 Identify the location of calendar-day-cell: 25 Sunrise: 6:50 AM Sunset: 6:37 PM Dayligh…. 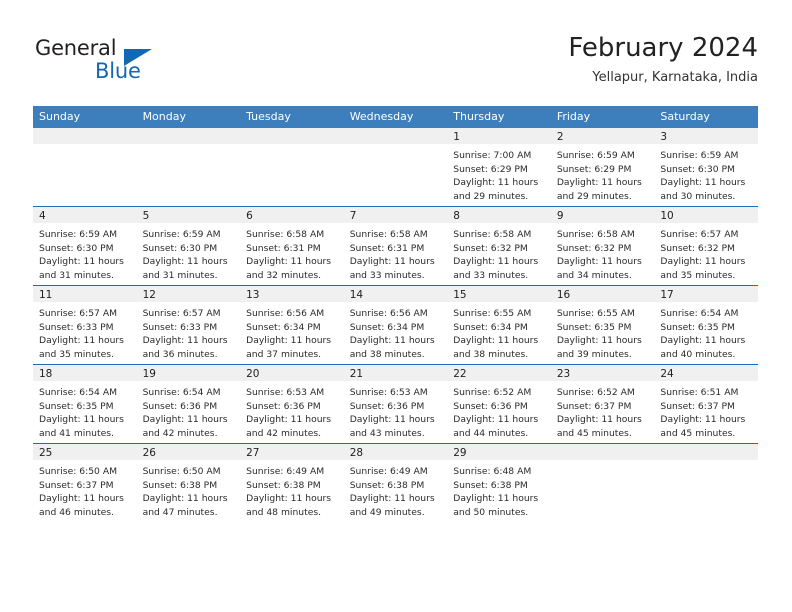
(85, 482).